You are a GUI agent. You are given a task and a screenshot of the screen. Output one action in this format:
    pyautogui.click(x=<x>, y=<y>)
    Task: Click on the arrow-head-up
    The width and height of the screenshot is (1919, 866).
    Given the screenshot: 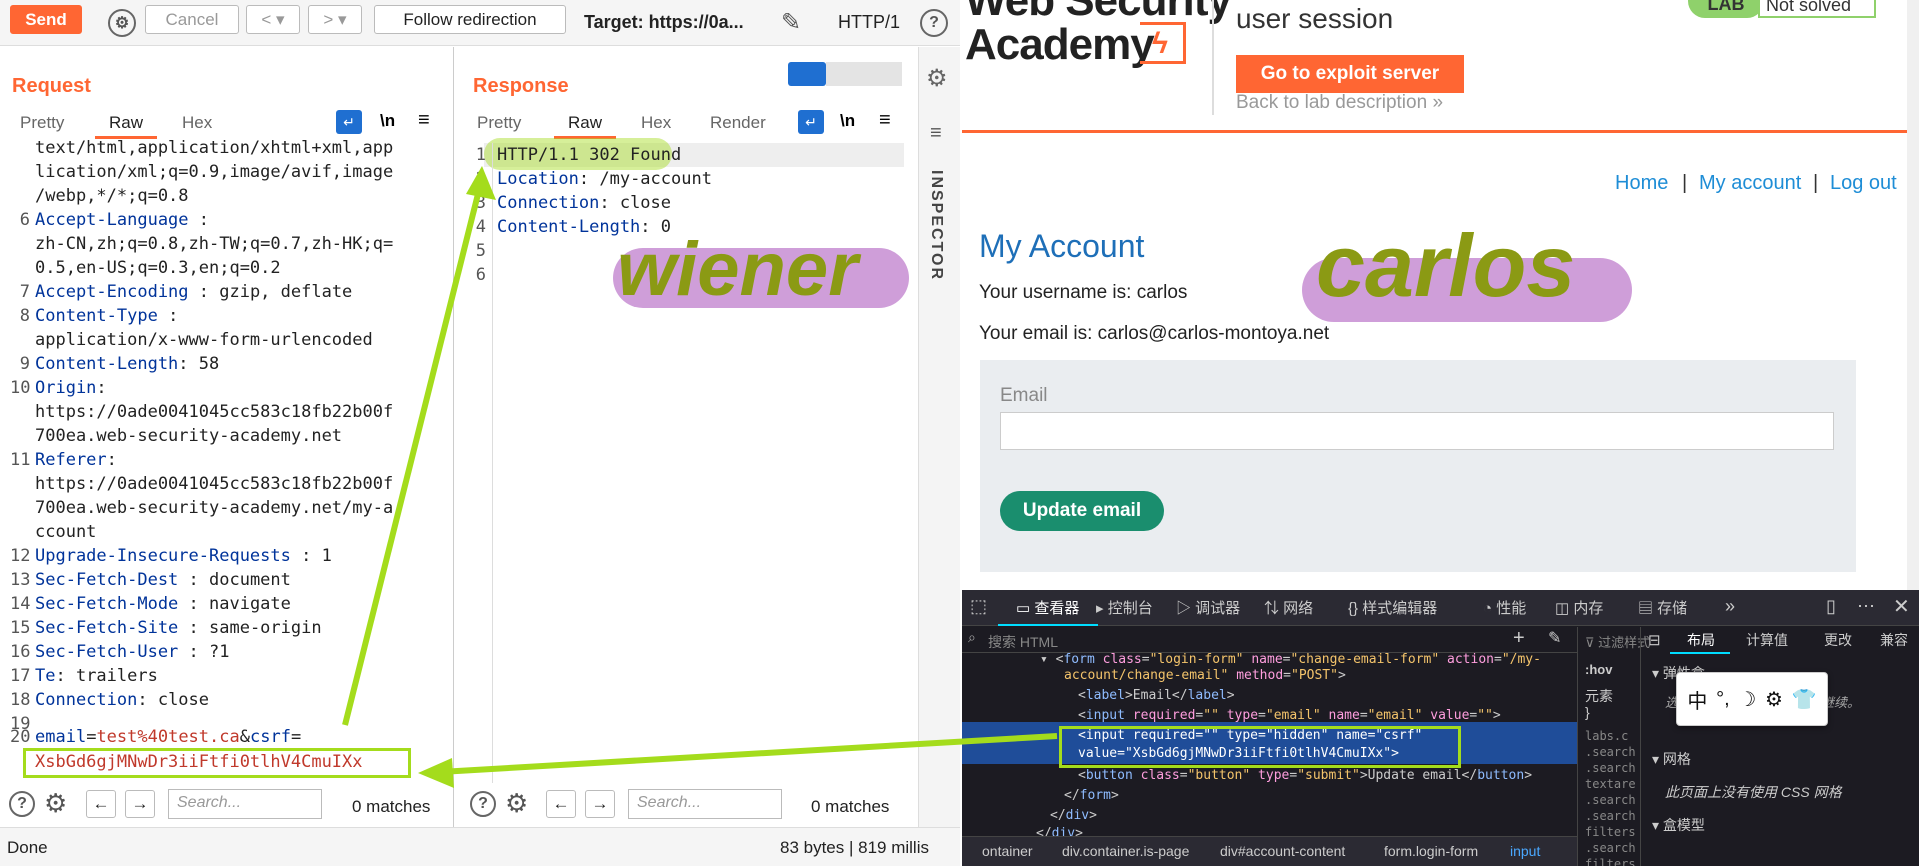 What is the action you would take?
    pyautogui.click(x=481, y=183)
    